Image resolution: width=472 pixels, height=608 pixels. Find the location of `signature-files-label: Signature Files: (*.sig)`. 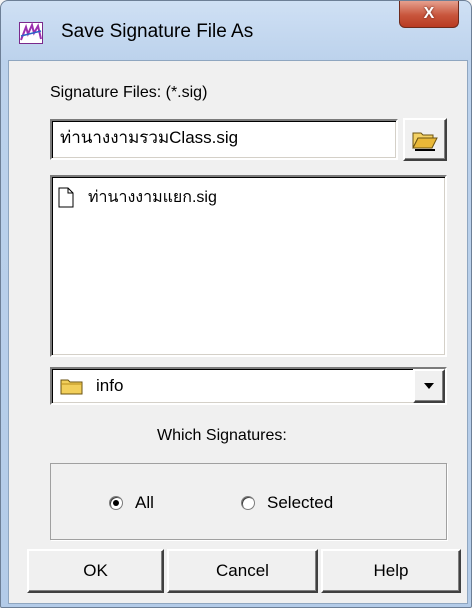

signature-files-label: Signature Files: (*.sig) is located at coordinates (129, 92).